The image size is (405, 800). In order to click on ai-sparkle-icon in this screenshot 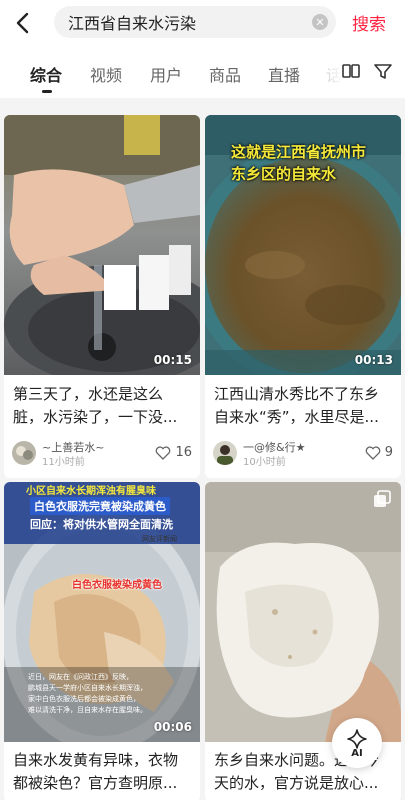, I will do `click(357, 738)`.